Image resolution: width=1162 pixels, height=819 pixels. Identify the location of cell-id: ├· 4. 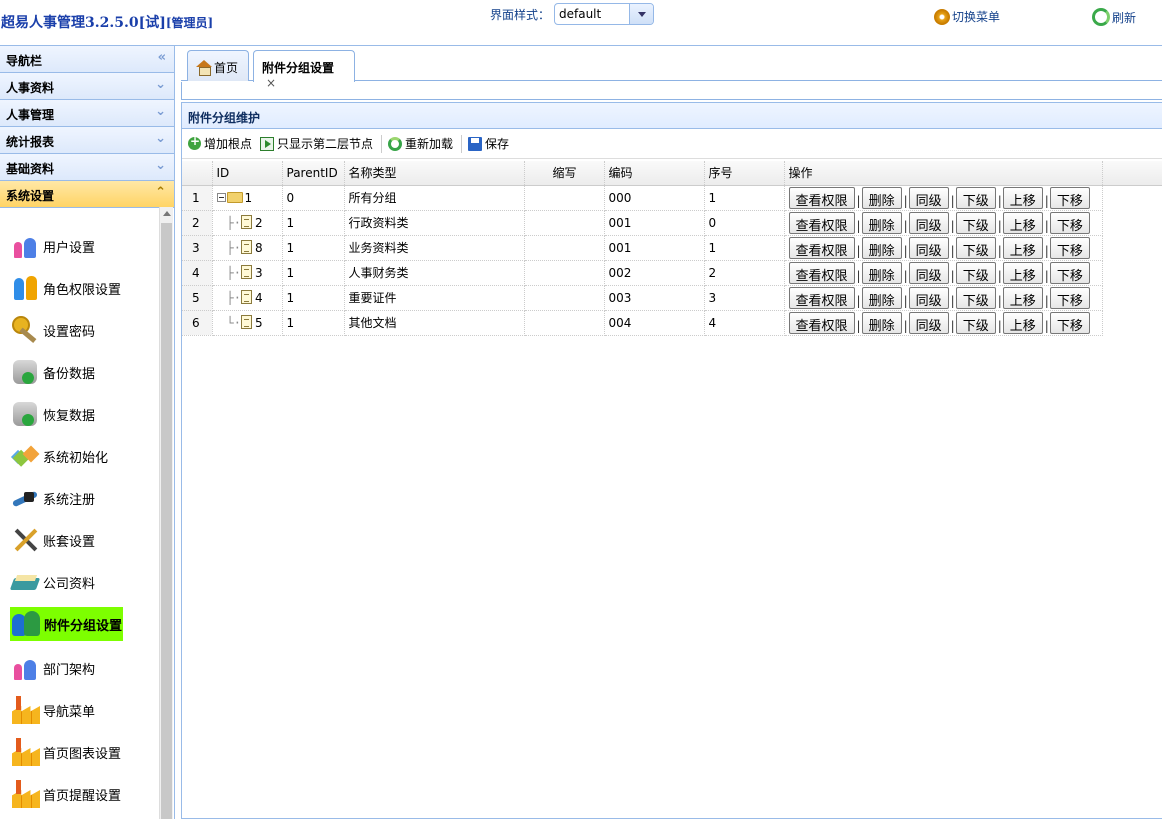
(247, 298).